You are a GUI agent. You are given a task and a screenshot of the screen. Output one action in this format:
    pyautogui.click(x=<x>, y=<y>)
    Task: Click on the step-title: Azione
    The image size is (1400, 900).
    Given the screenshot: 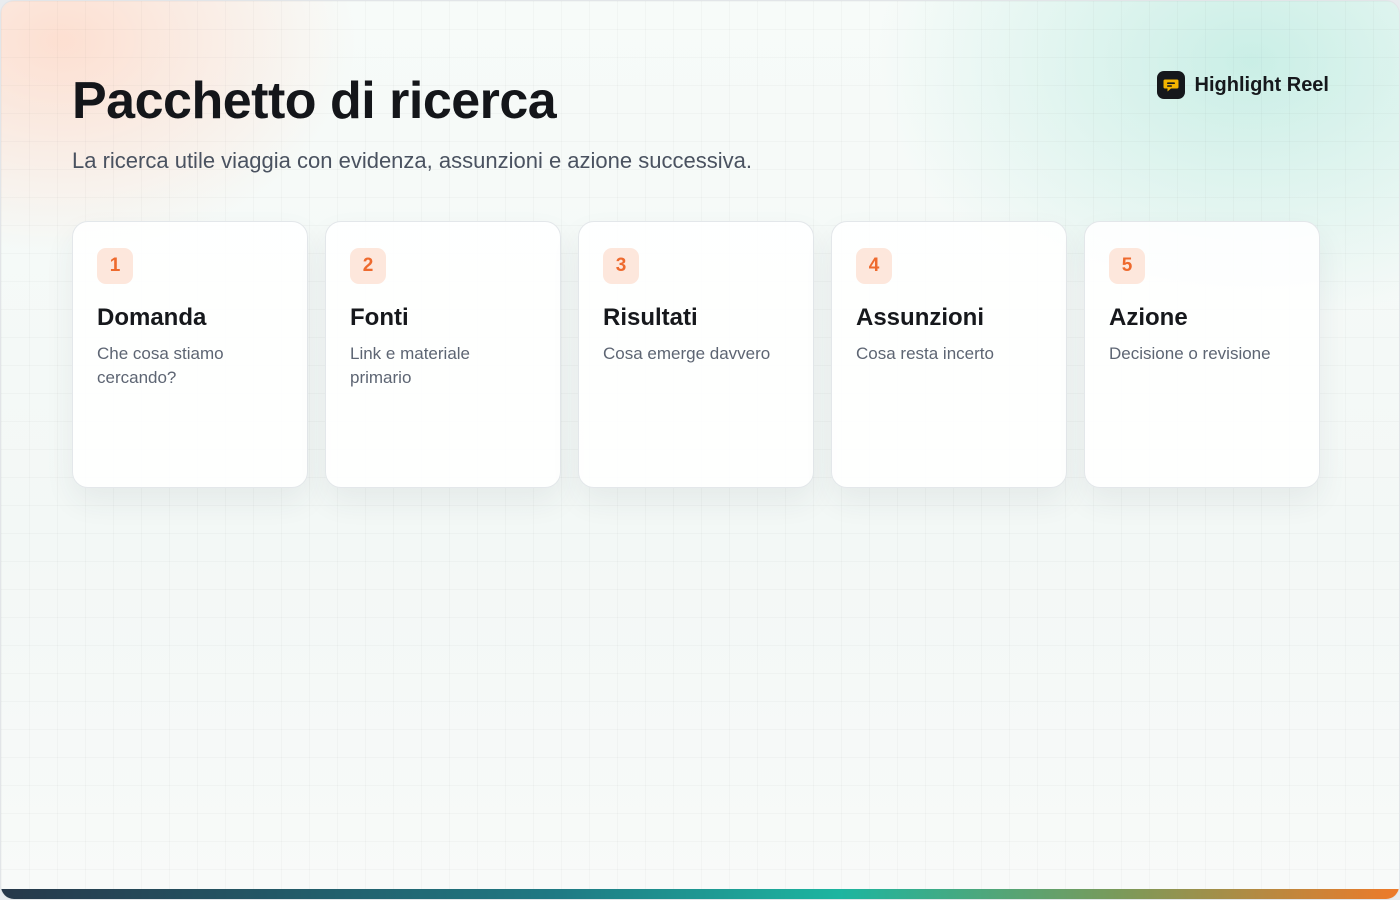 What is the action you would take?
    pyautogui.click(x=1148, y=317)
    